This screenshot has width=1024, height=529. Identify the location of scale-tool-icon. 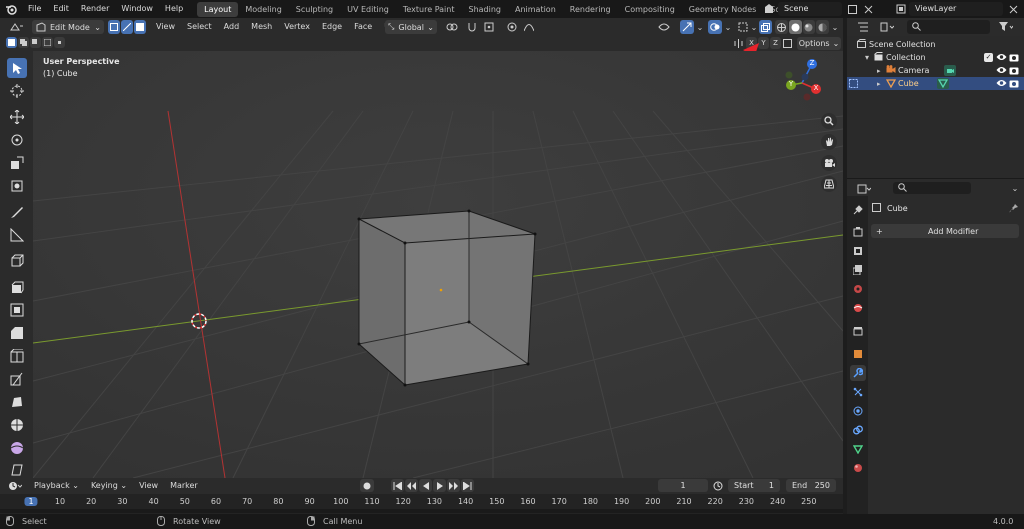
(17, 163).